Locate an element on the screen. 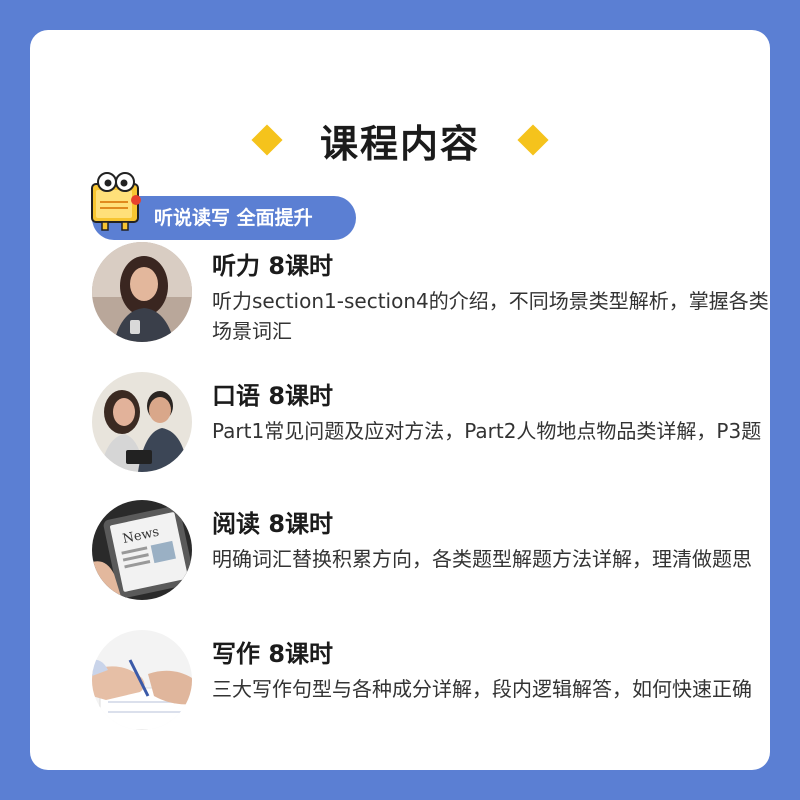 The image size is (800, 800). section-header: 课程内容 is located at coordinates (400, 140).